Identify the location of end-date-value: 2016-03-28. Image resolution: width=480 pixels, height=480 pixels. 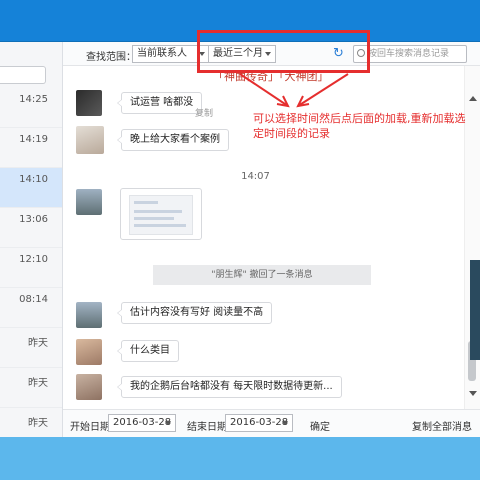
(259, 422).